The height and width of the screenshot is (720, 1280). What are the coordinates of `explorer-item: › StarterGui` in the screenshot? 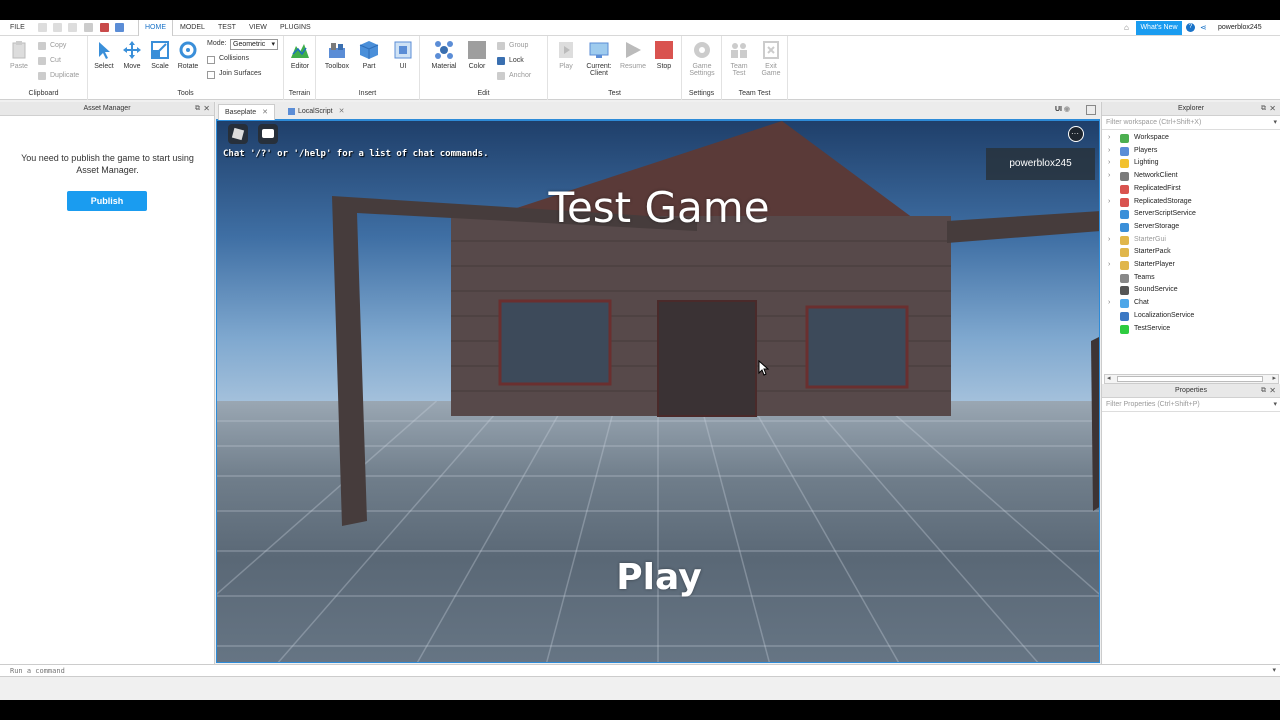 It's located at (1191, 240).